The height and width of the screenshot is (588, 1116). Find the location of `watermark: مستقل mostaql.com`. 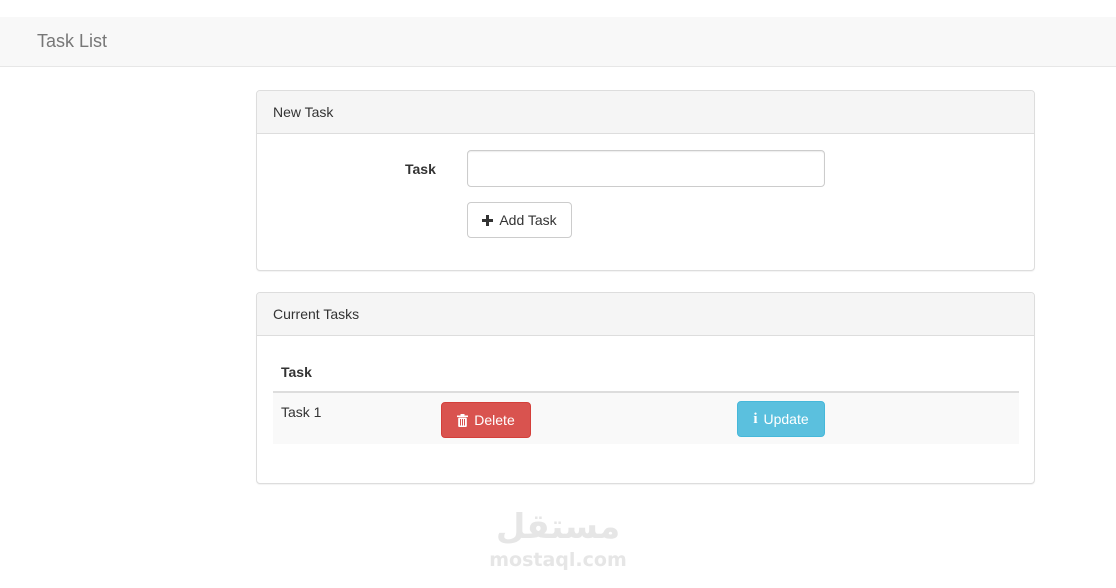

watermark: مستقل mostaql.com is located at coordinates (558, 538).